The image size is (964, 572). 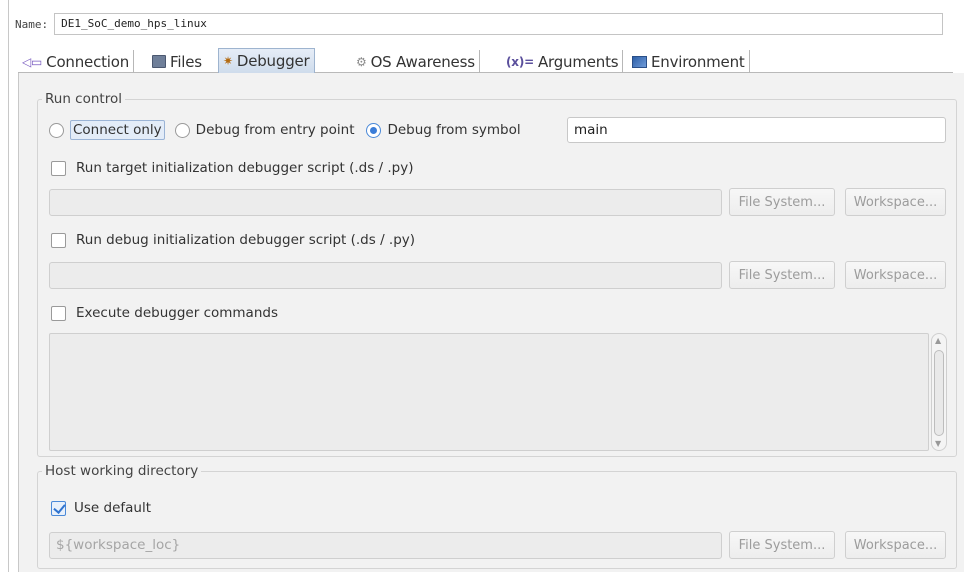 I want to click on use-default-label: Use default, so click(x=112, y=508).